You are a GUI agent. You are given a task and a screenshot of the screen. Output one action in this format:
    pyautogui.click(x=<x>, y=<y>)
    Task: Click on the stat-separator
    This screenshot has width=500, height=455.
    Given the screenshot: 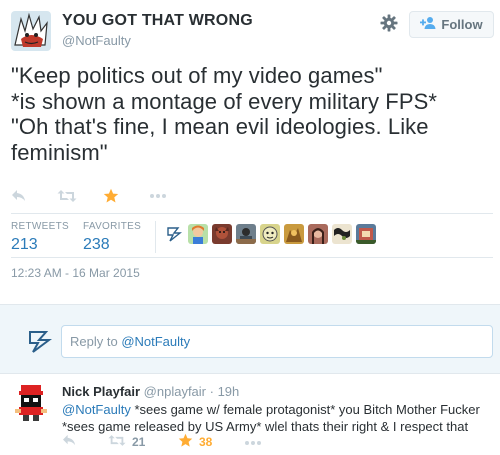 What is the action you would take?
    pyautogui.click(x=155, y=237)
    